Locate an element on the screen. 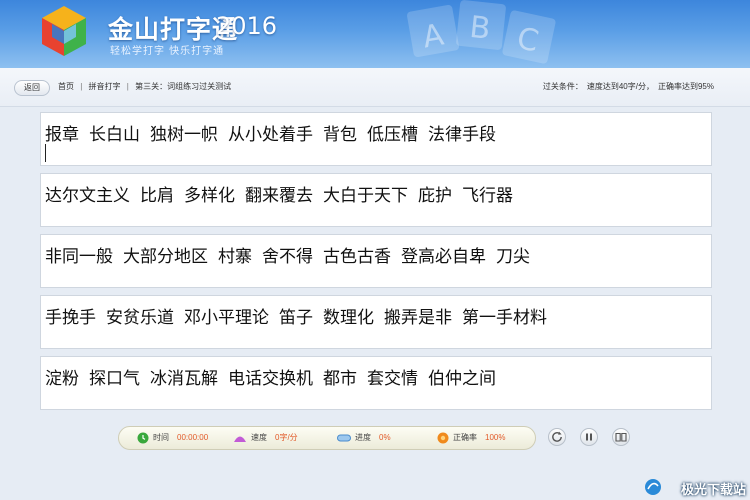 Image resolution: width=750 pixels, height=500 pixels. pass-condition-speed: 速度达到40字/分， is located at coordinates (620, 86).